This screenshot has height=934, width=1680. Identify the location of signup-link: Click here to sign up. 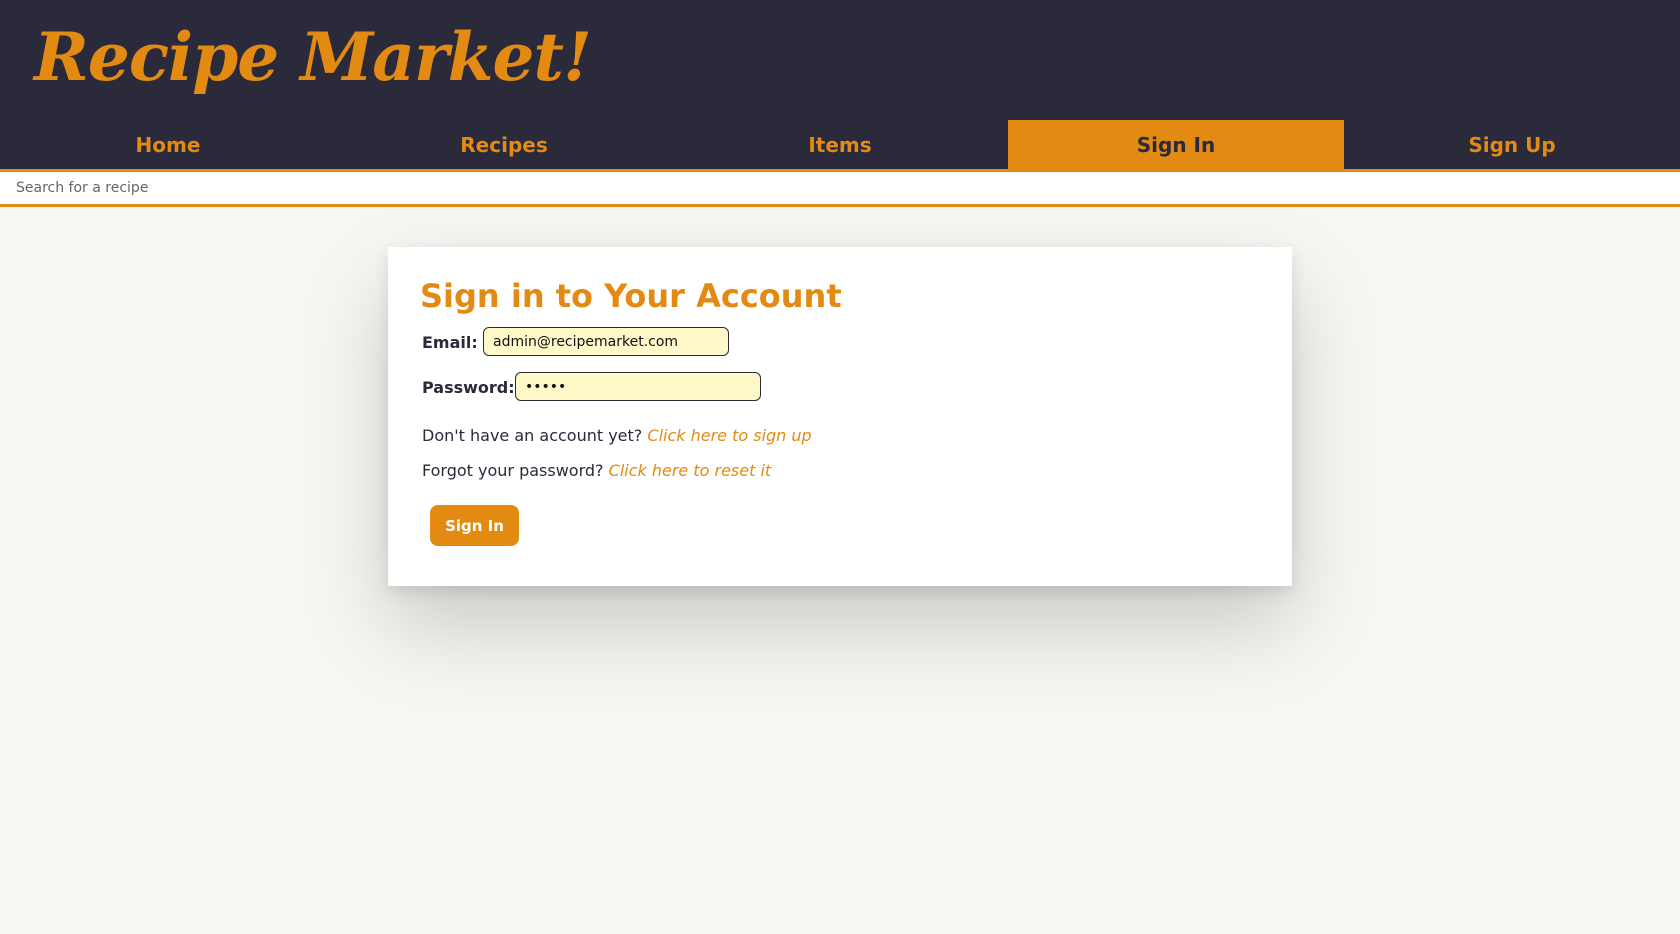
(729, 435).